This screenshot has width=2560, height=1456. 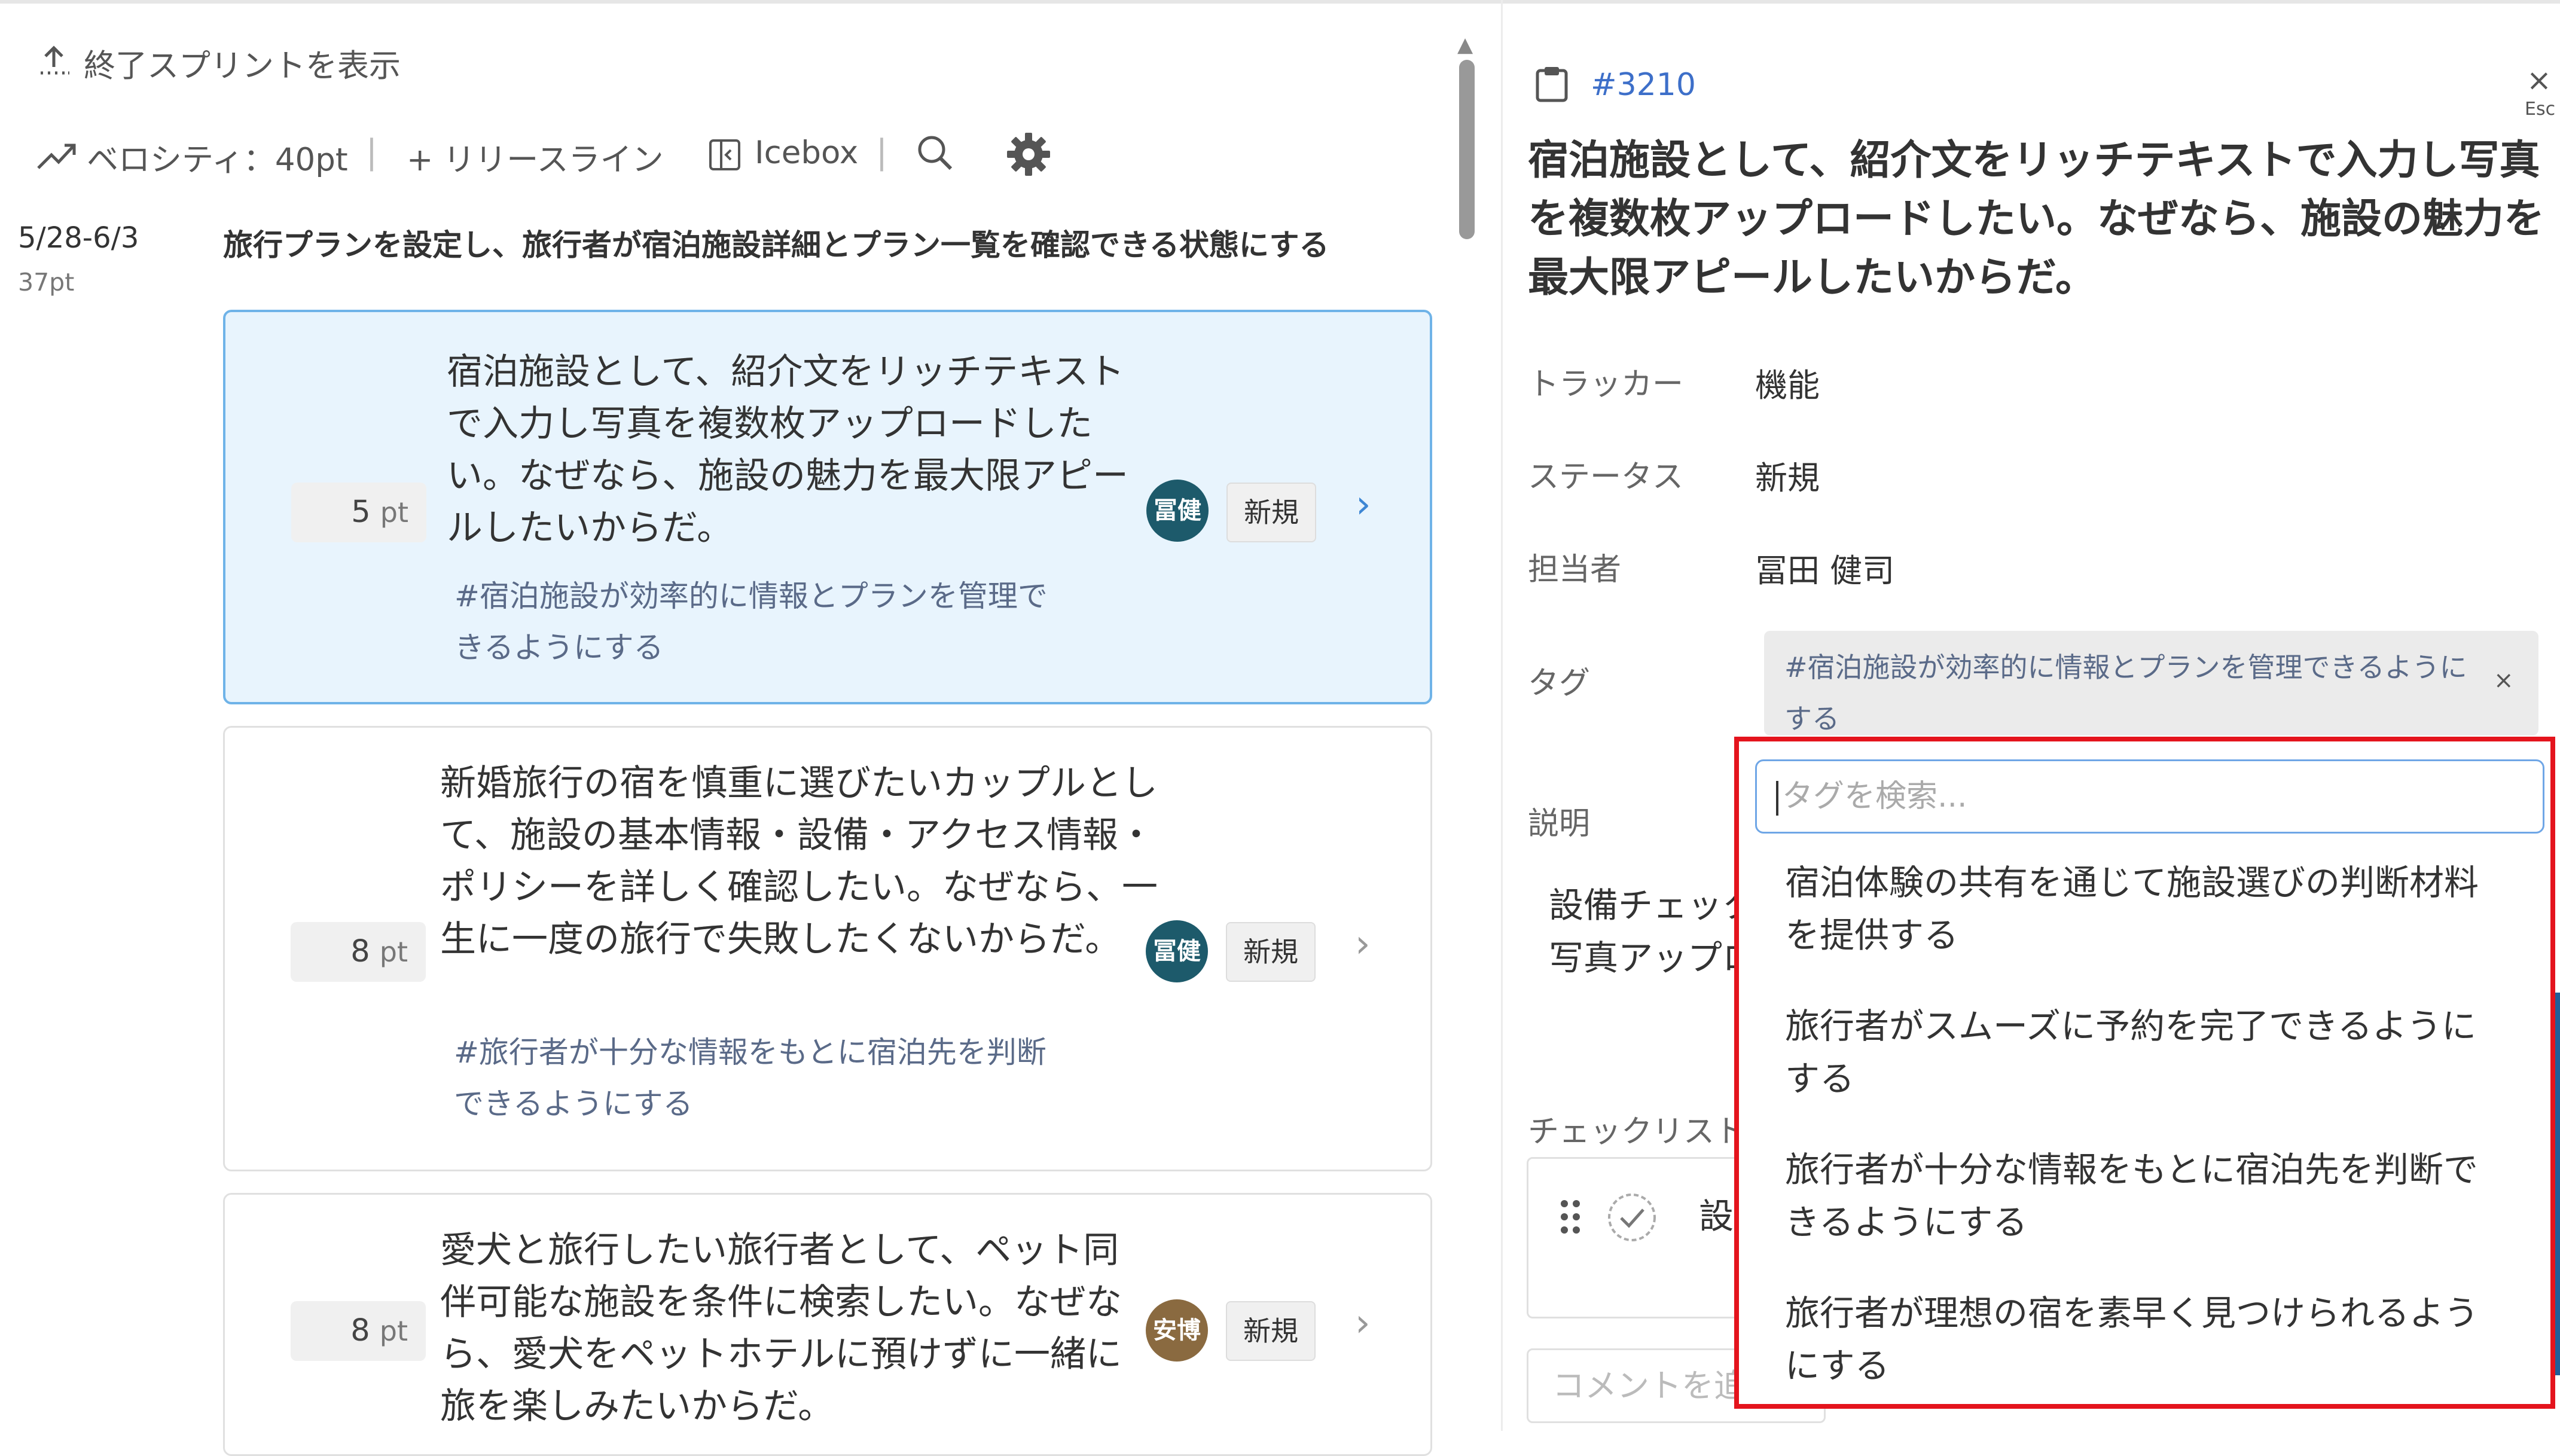 I want to click on tag-option: 旅行者が理想の宿を素早く見つけられるようにする, so click(x=2144, y=1339).